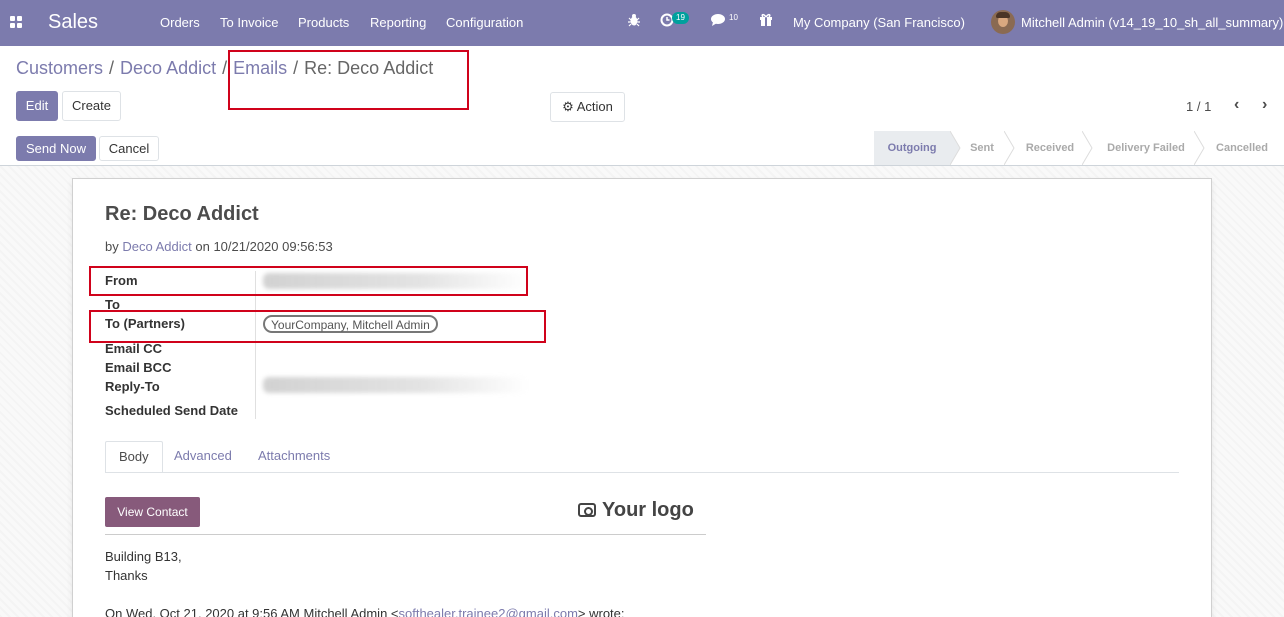  I want to click on edit-button: Edit, so click(37, 106).